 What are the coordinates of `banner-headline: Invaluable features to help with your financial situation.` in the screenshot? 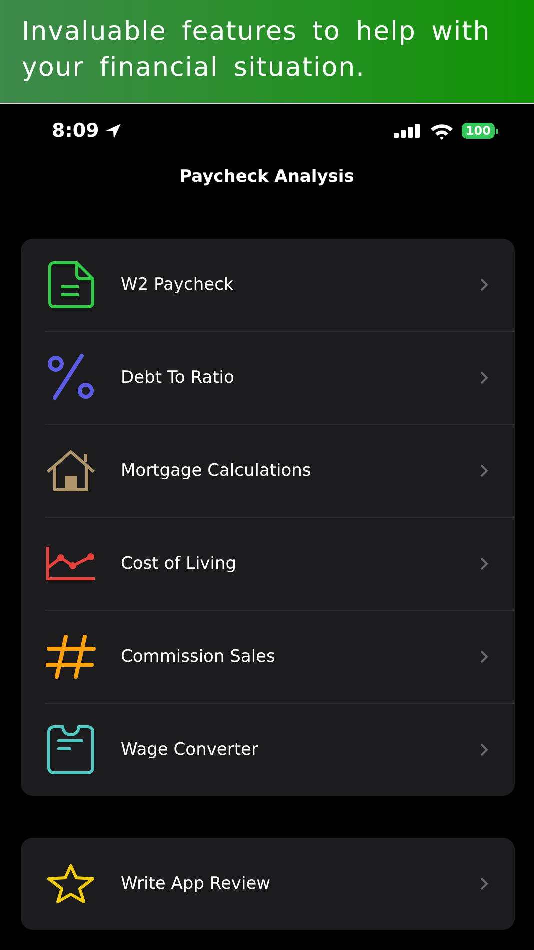 It's located at (257, 50).